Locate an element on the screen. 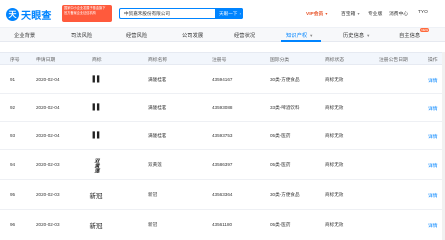 The width and height of the screenshot is (445, 240). row-index: 95 is located at coordinates (13, 194).